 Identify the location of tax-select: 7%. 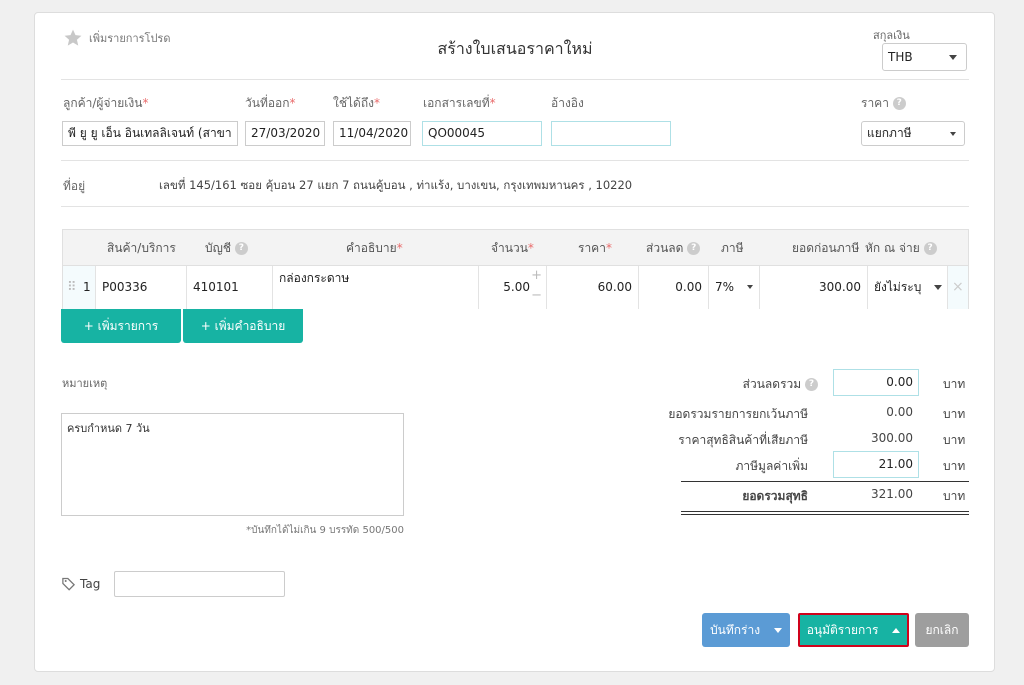
(734, 287).